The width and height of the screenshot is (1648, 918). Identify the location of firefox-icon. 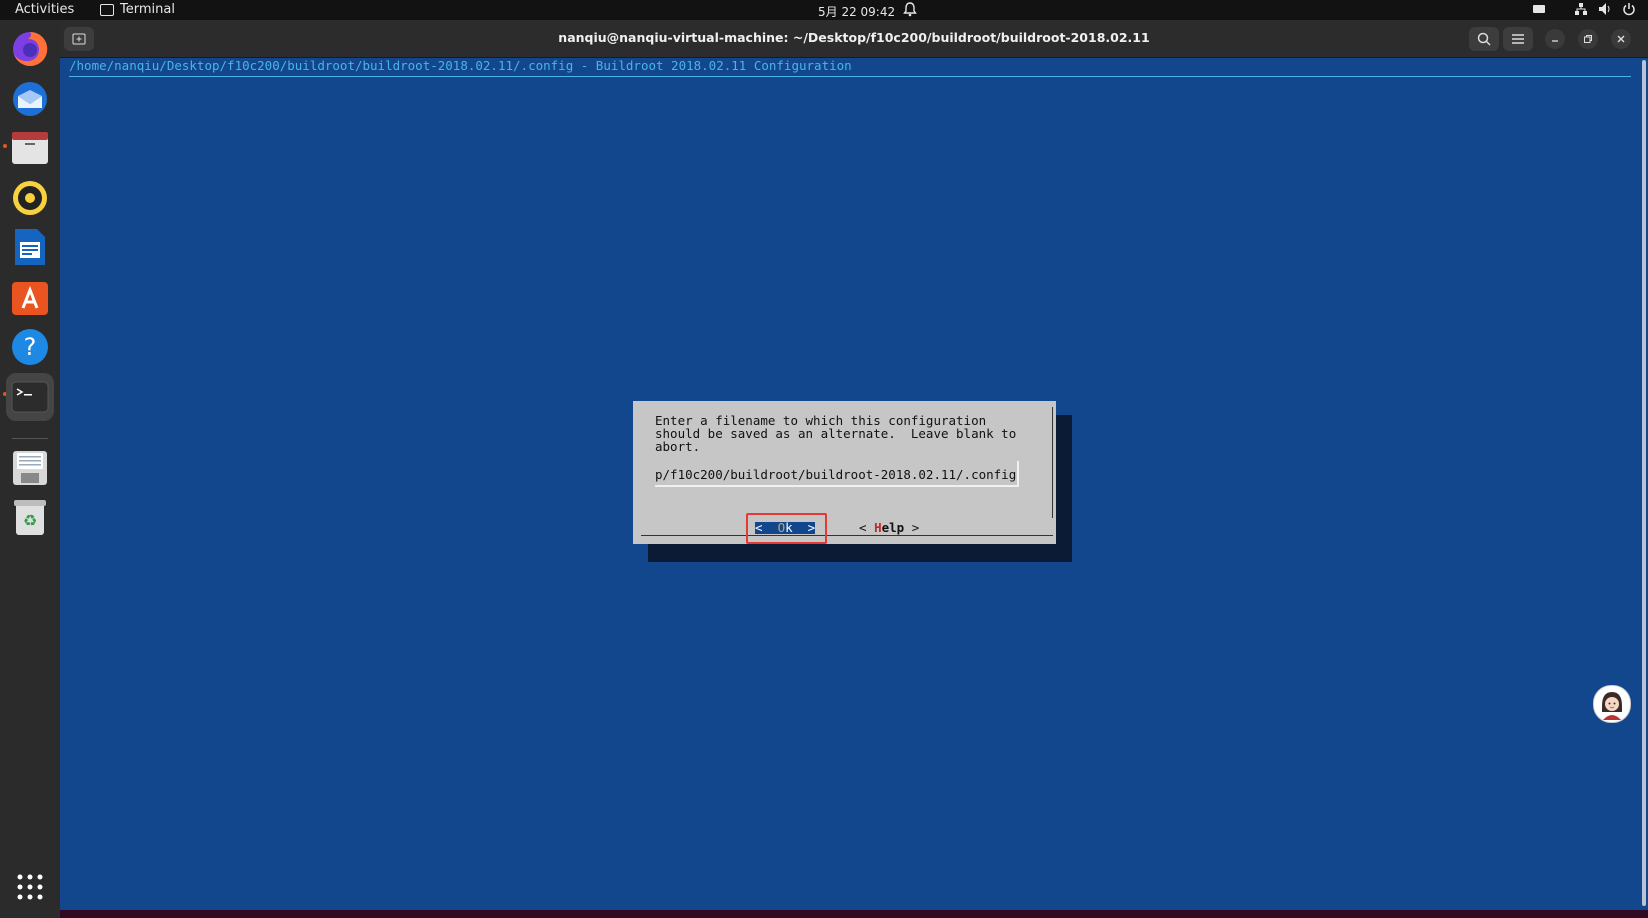
(30, 49).